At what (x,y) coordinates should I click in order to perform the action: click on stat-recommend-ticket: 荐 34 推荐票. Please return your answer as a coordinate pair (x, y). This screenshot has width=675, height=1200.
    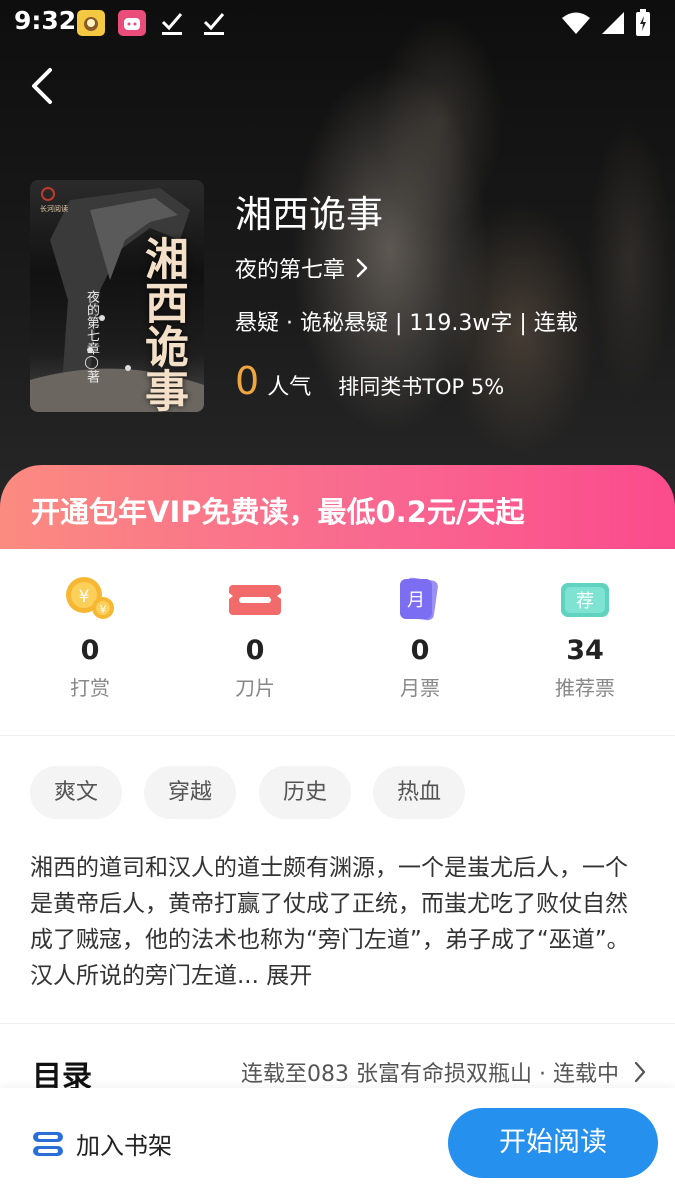
    Looking at the image, I should click on (585, 638).